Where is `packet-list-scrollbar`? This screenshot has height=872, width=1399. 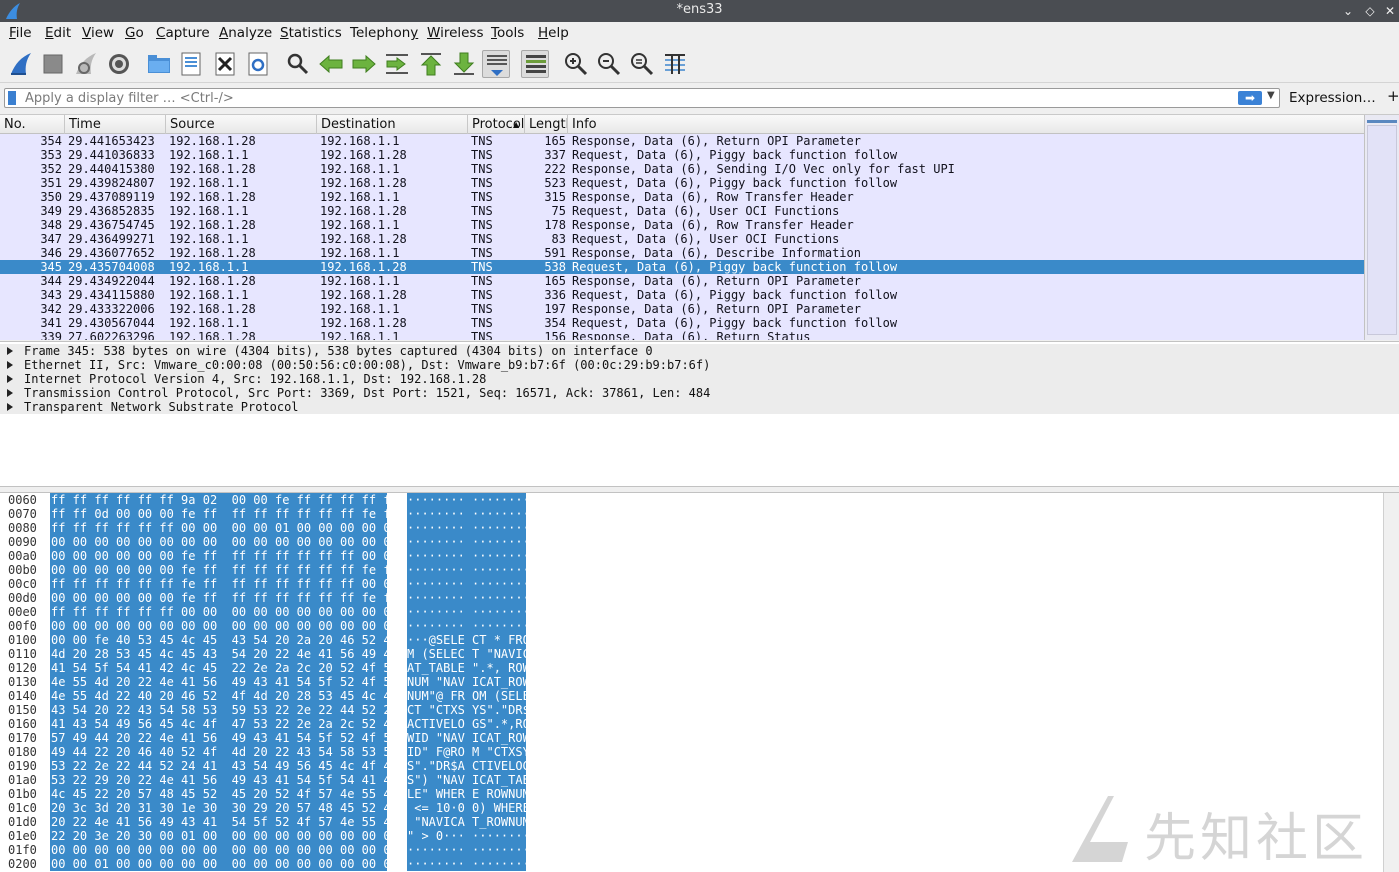
packet-list-scrollbar is located at coordinates (1381, 227).